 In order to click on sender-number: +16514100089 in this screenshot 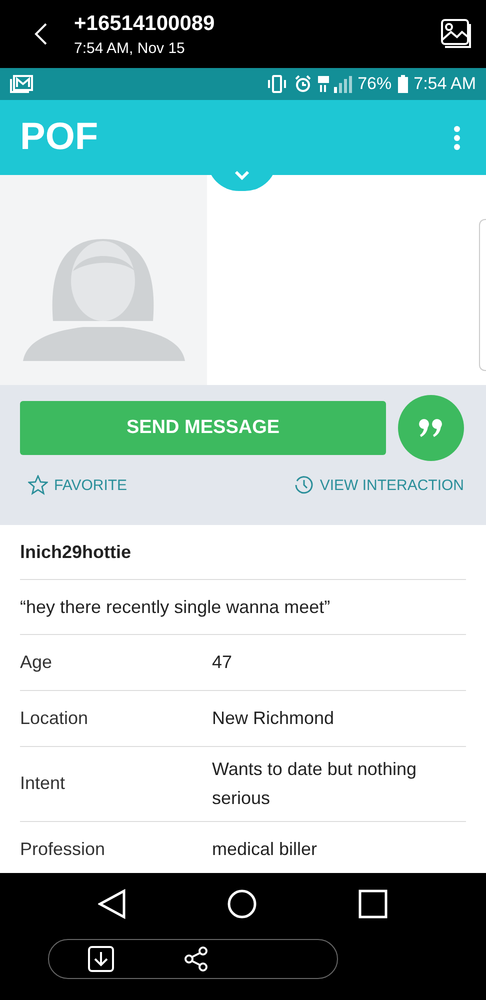, I will do `click(145, 24)`.